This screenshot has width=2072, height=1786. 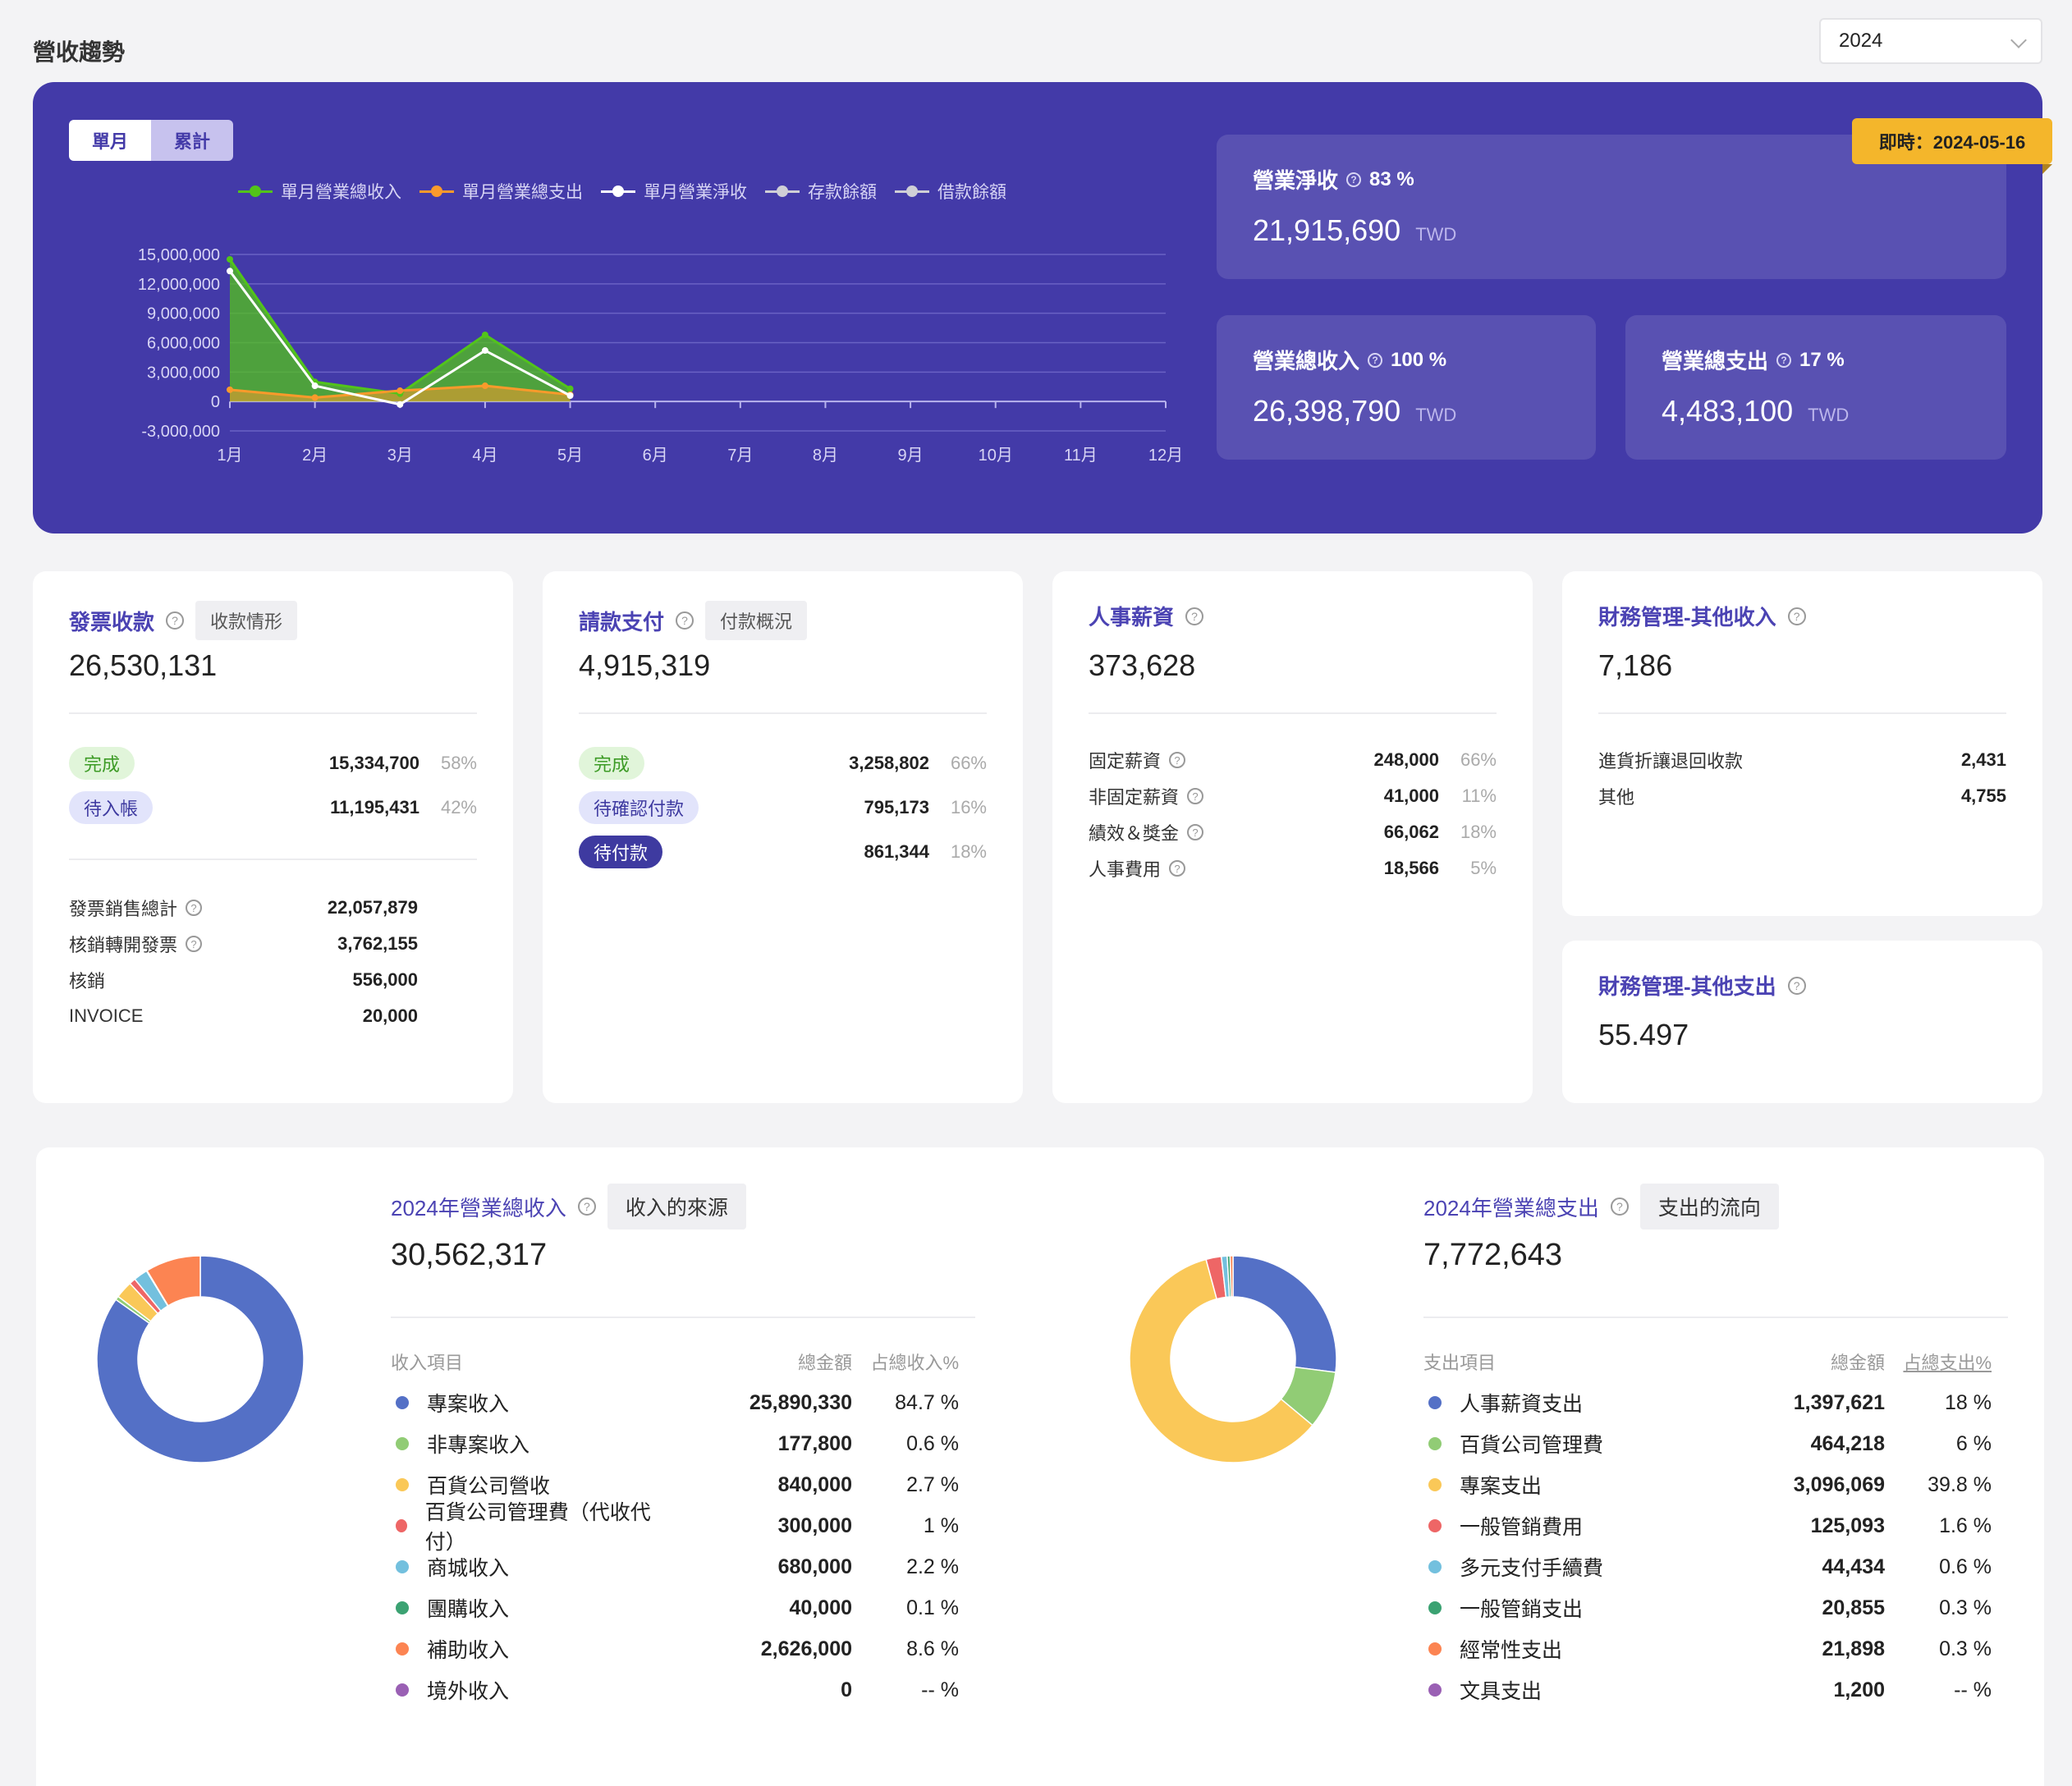 I want to click on payment-status-row: 待確認付款 795,173 16%, so click(x=783, y=807).